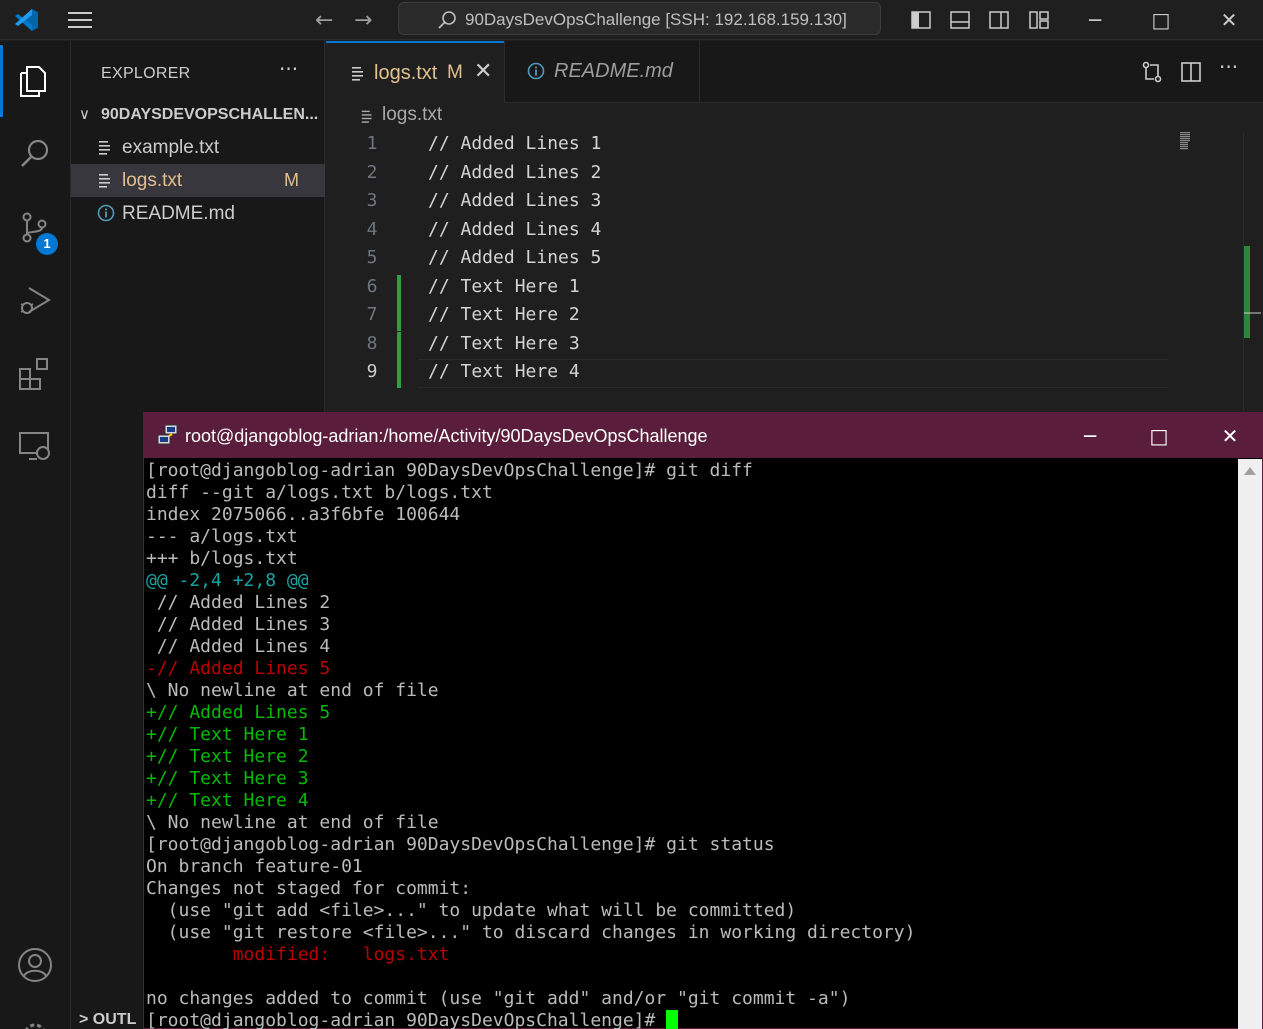  Describe the element at coordinates (483, 71) in the screenshot. I see `close-icon: ✕` at that location.